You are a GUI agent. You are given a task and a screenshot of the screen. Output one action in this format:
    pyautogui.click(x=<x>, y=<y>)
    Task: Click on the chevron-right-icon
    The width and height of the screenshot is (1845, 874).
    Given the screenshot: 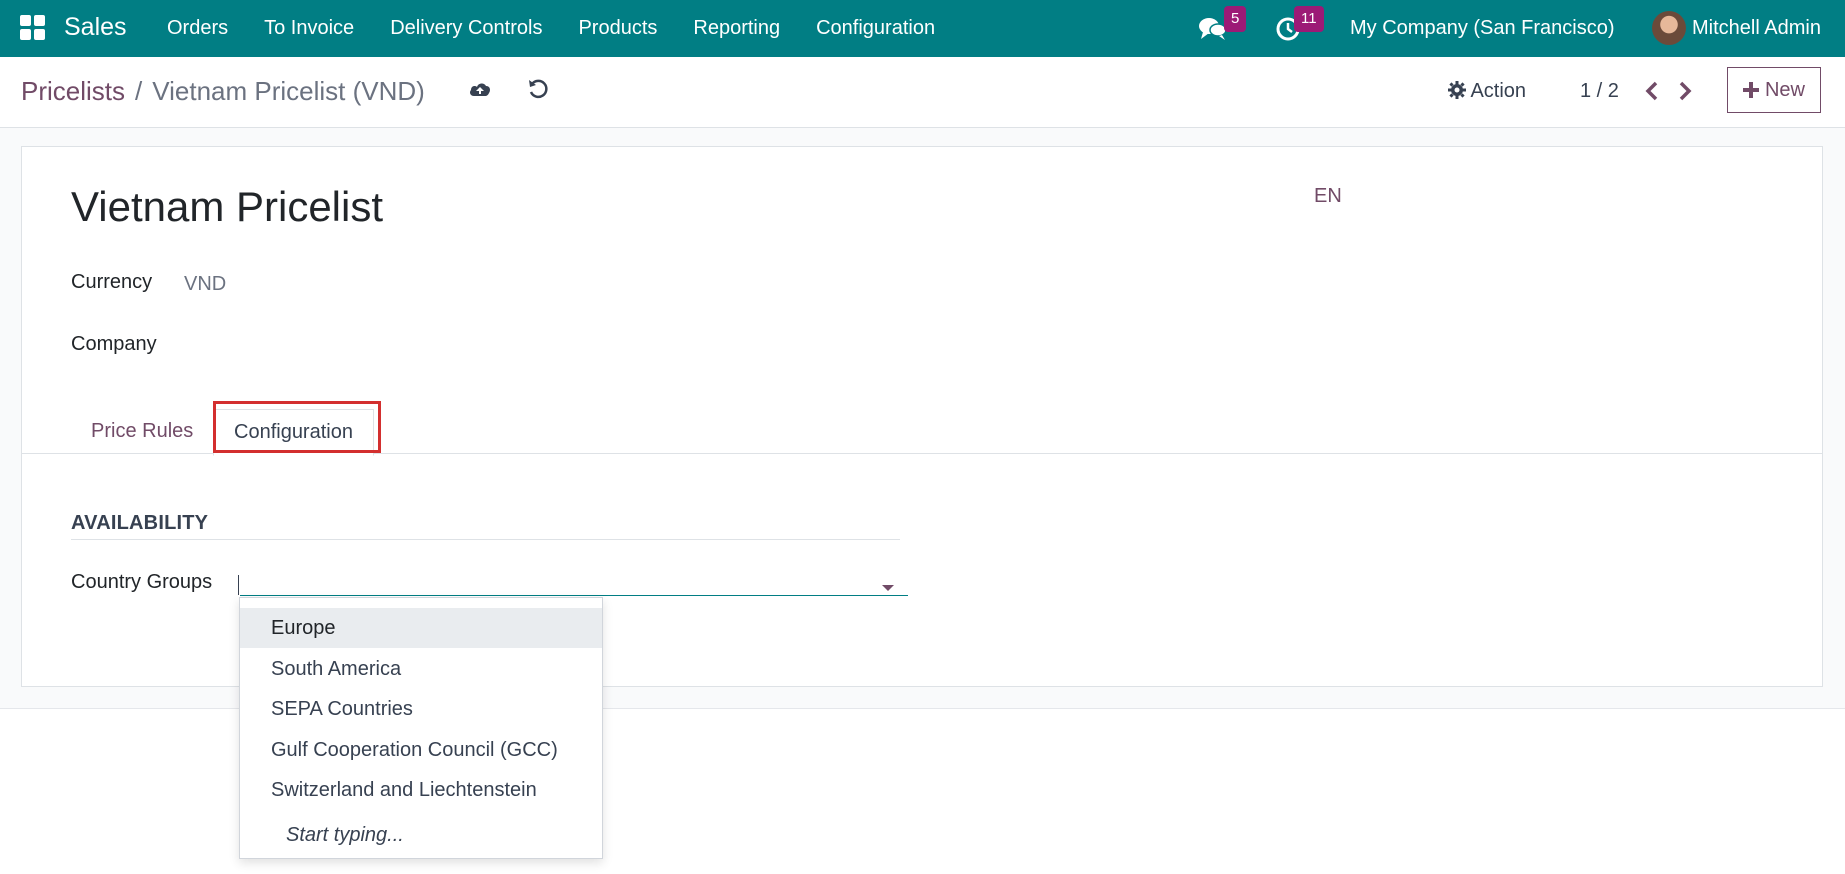 What is the action you would take?
    pyautogui.click(x=1685, y=91)
    